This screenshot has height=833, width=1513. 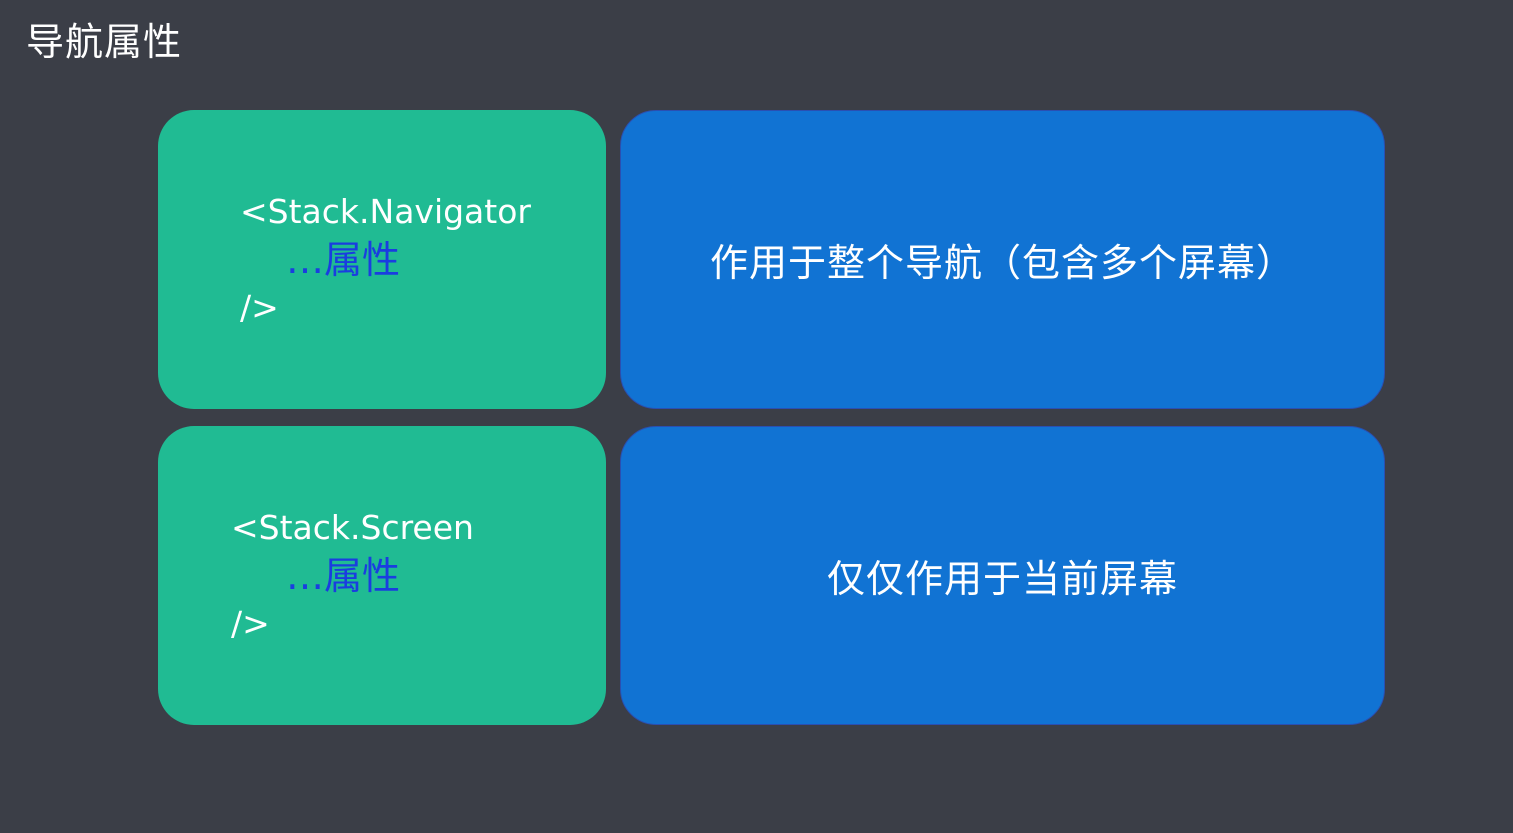 I want to click on navigator-description: 作用于整个导航（包含多个屏幕）, so click(x=1002, y=263).